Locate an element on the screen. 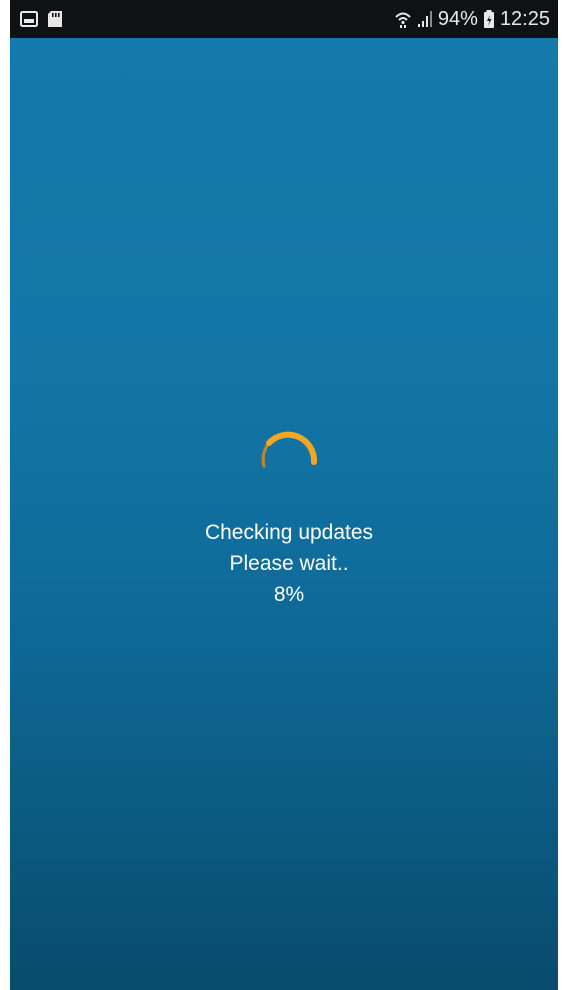  spinner-icon is located at coordinates (289, 449).